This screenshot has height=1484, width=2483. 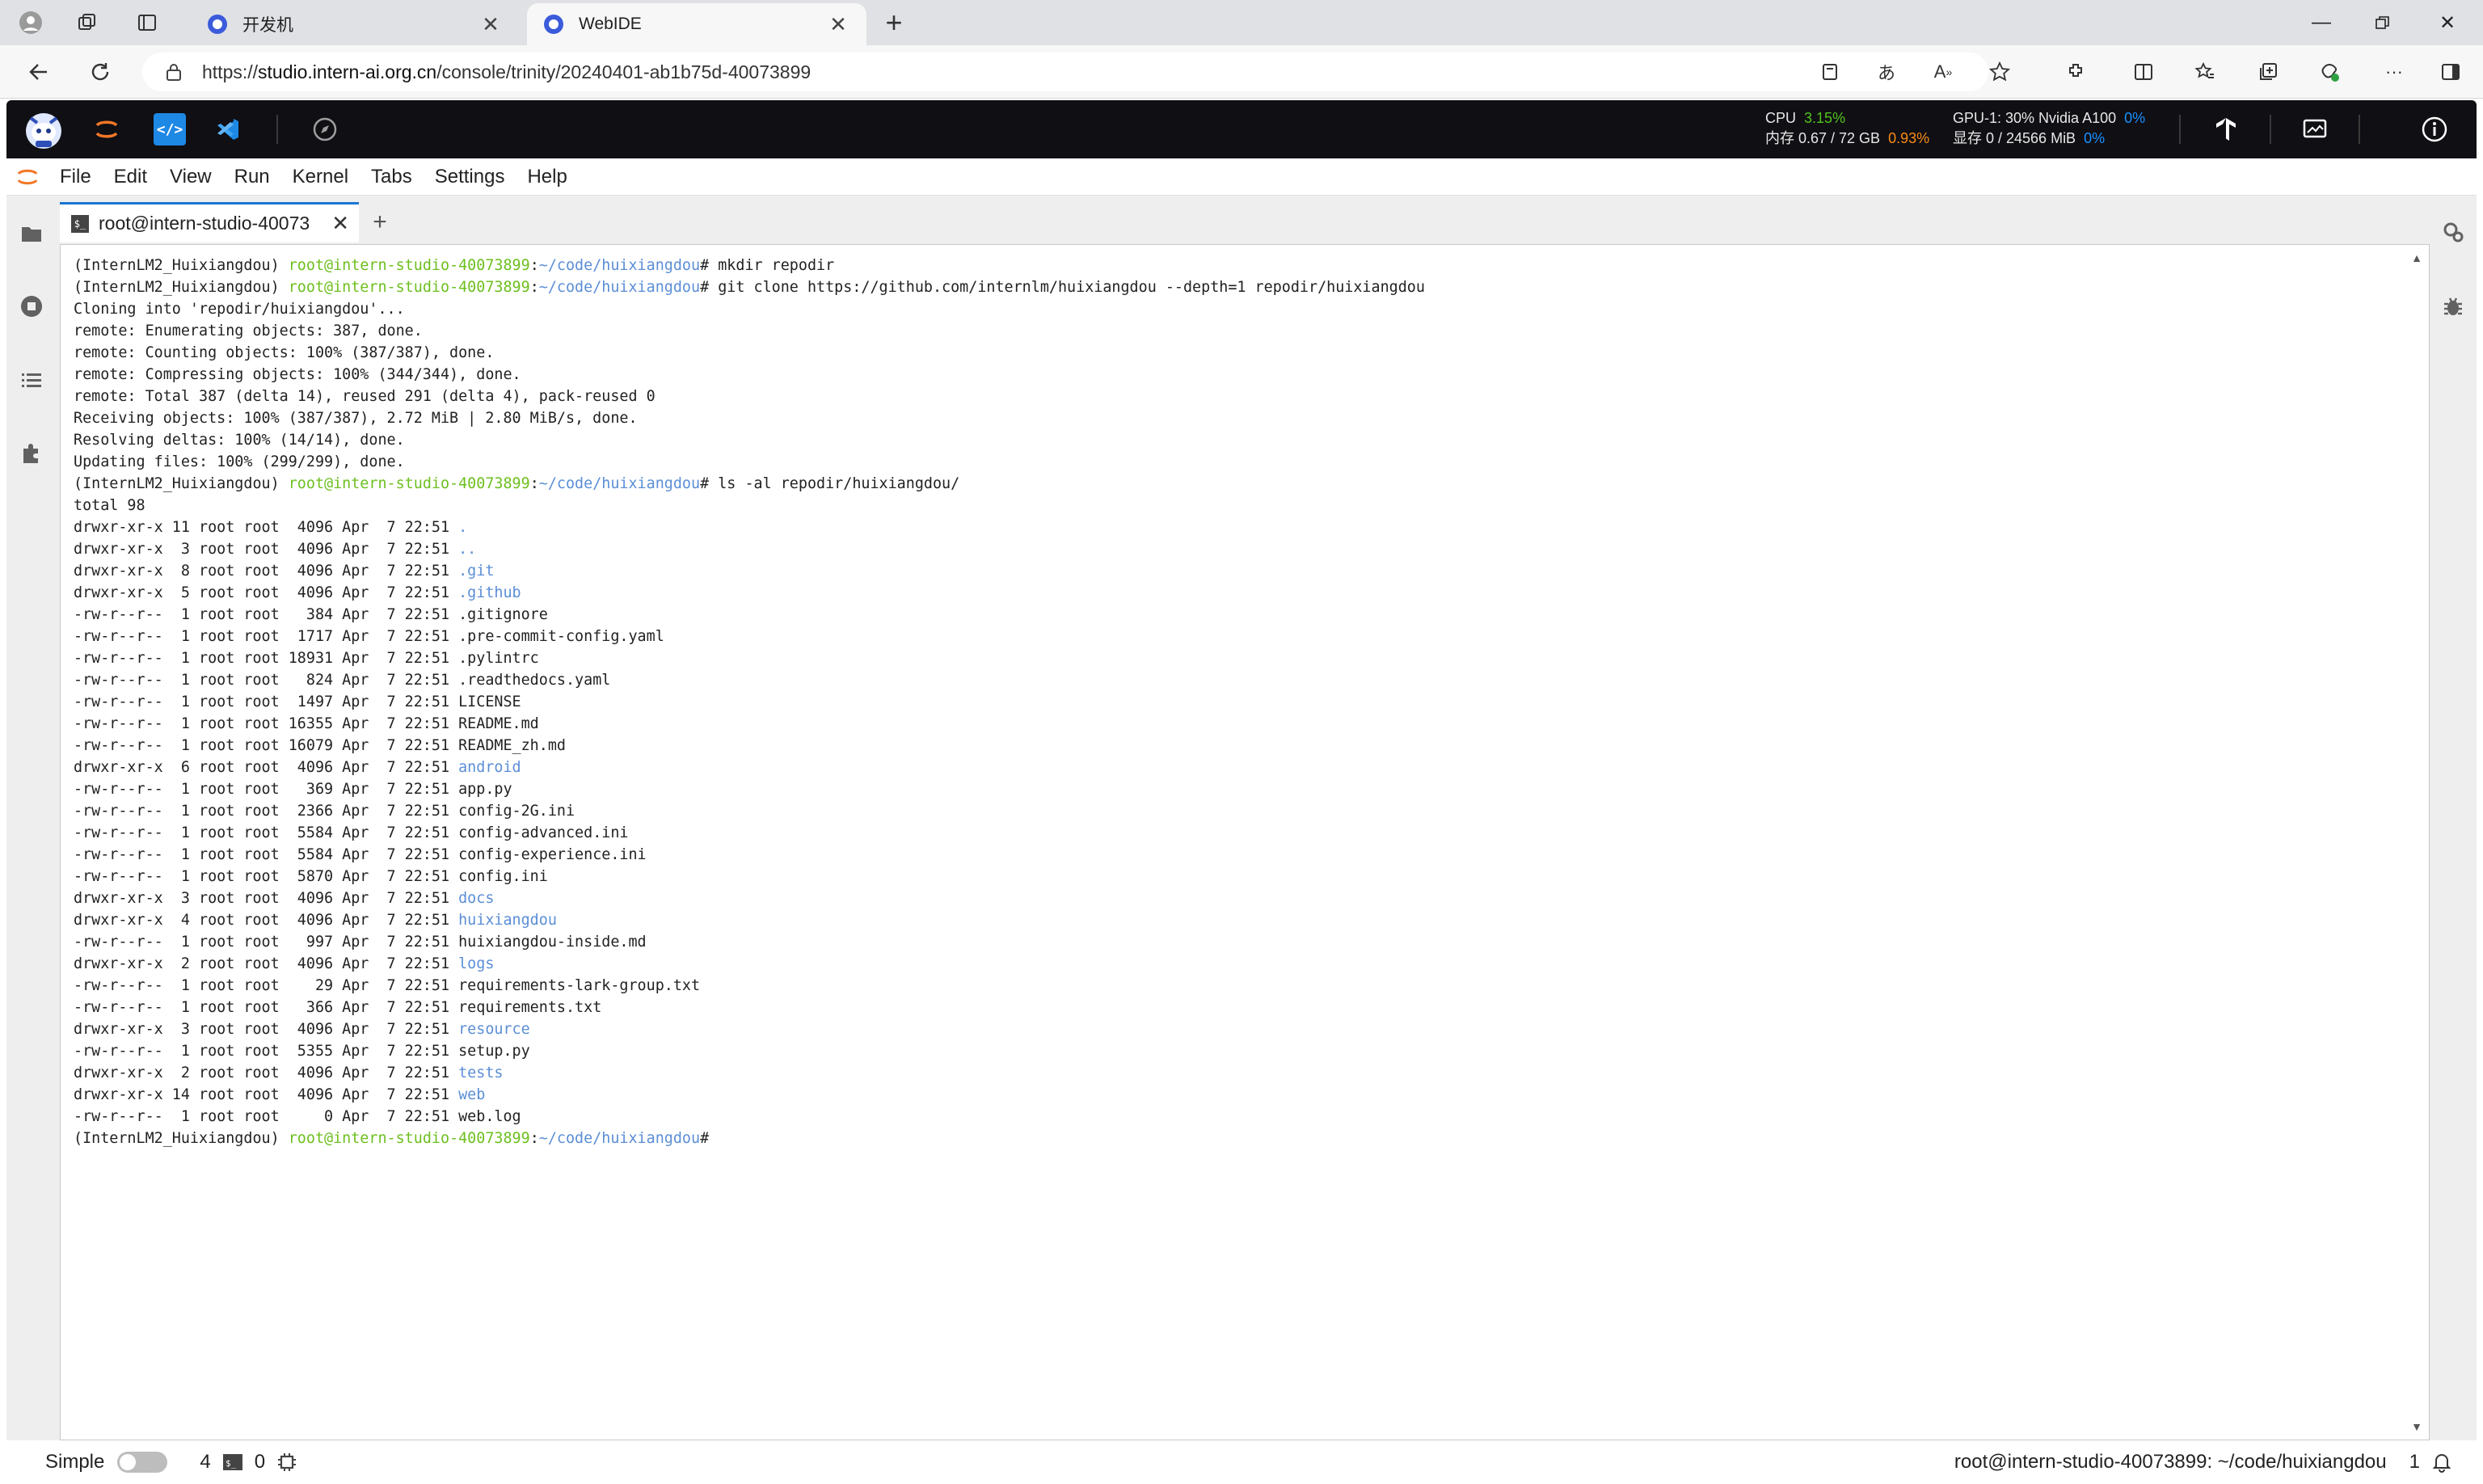 What do you see at coordinates (228, 129) in the screenshot?
I see `vscode-app-icon` at bounding box center [228, 129].